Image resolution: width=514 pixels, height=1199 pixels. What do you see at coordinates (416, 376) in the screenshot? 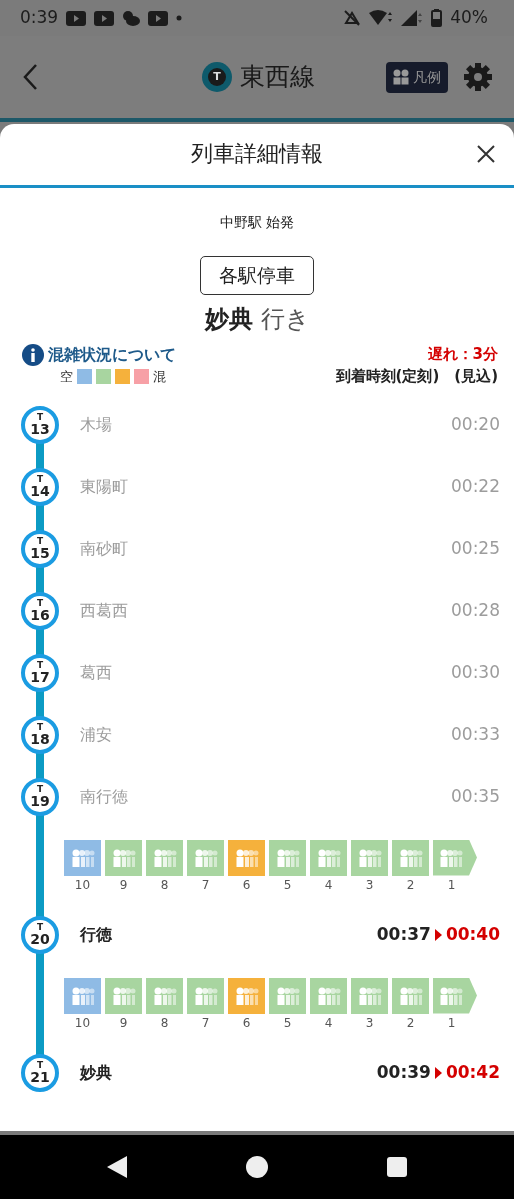
I see `arrival-time-header: 到着時刻(定刻) (見込)` at bounding box center [416, 376].